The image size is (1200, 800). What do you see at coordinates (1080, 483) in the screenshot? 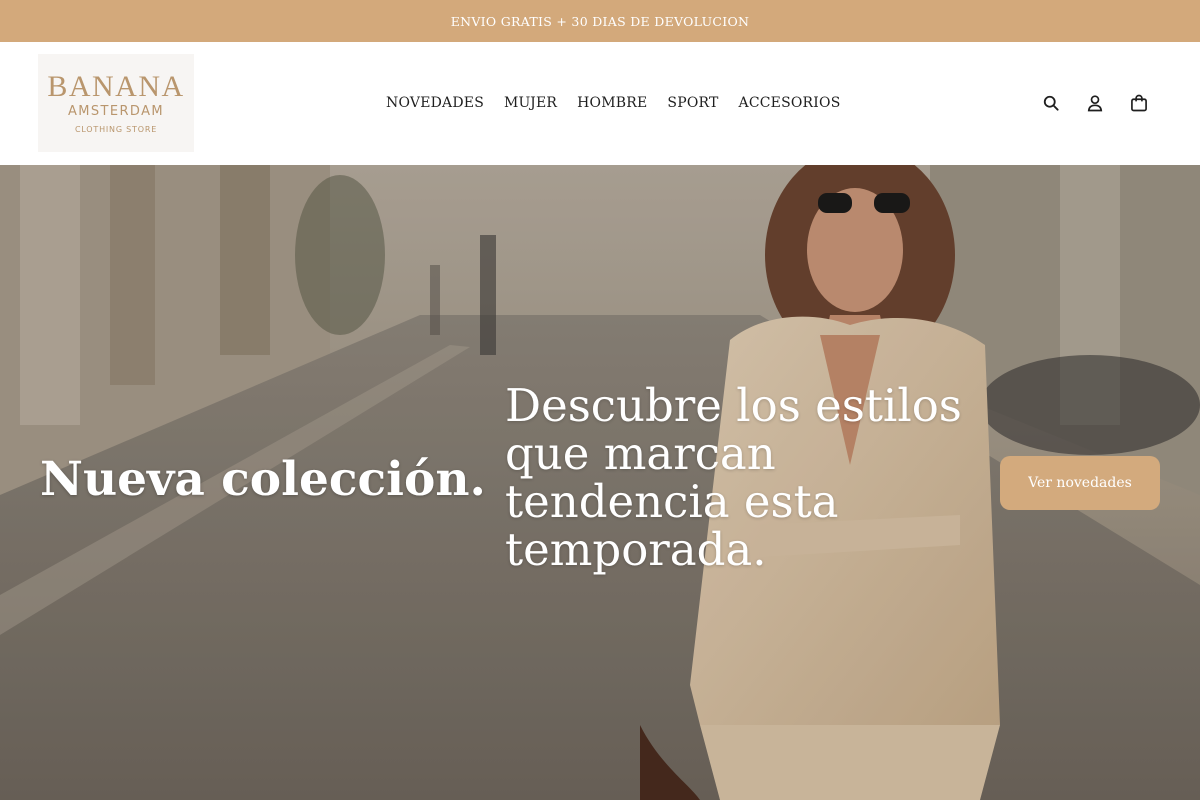
I see `ver-novedades-button: Ver novedades` at bounding box center [1080, 483].